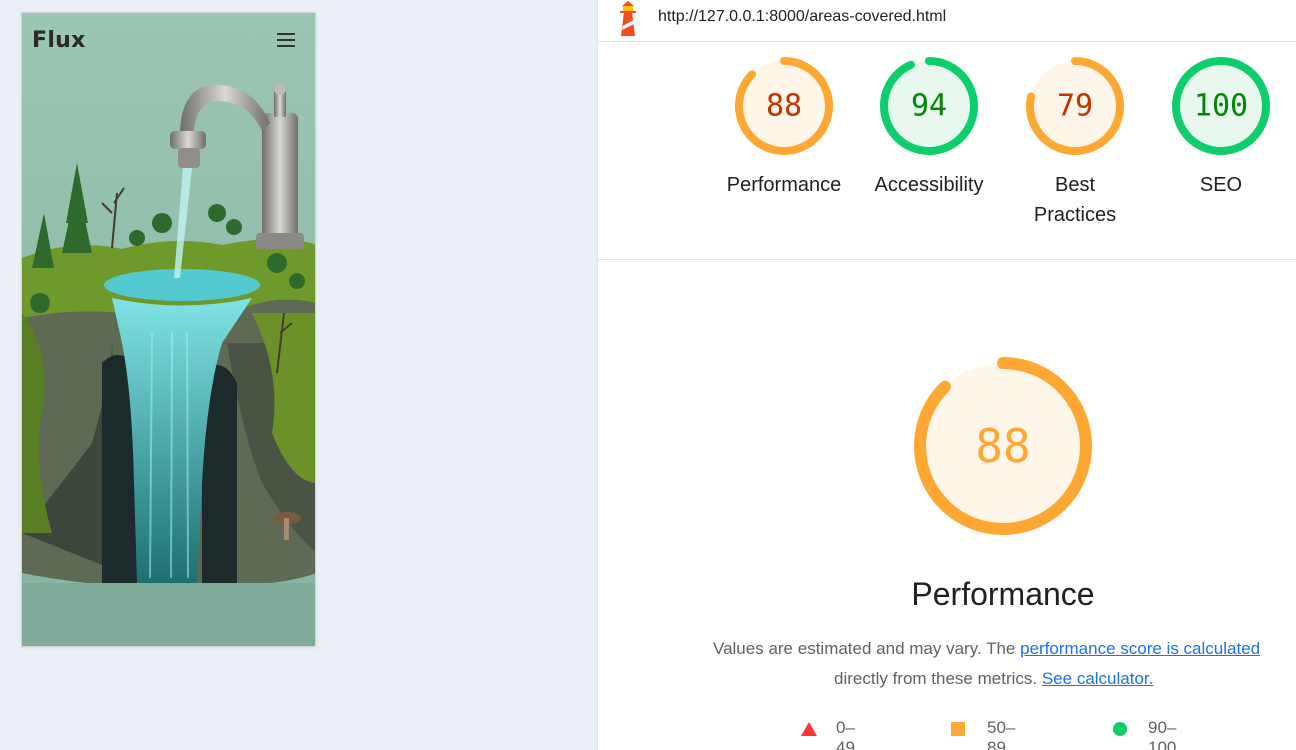  I want to click on gauge-label: Best Practices, so click(1075, 200).